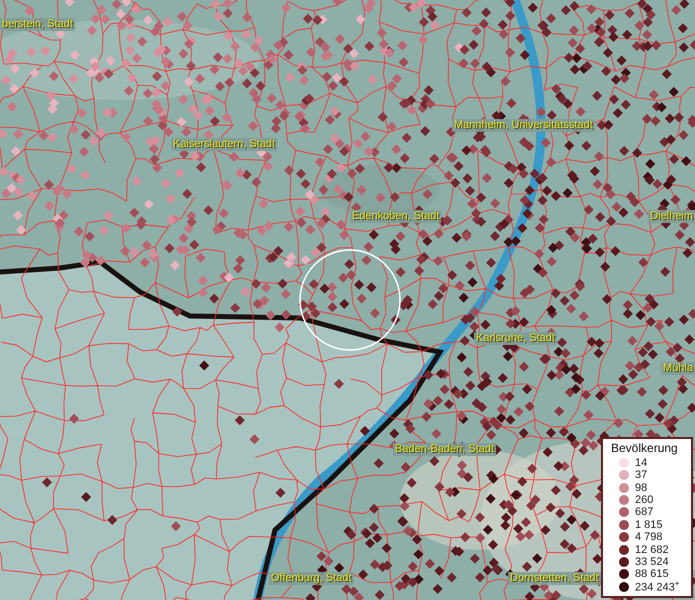  What do you see at coordinates (645, 447) in the screenshot?
I see `legend-title: Bevölkerung` at bounding box center [645, 447].